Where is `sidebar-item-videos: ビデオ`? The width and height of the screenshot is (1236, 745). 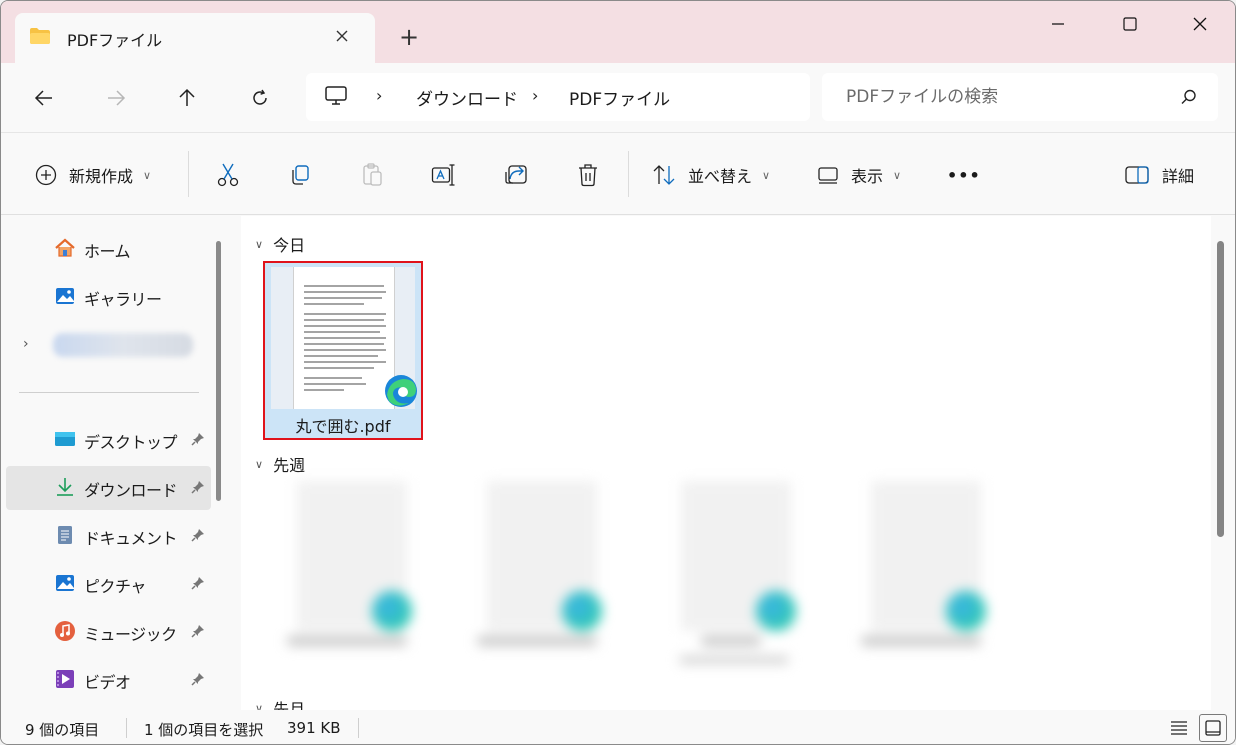 sidebar-item-videos: ビデオ is located at coordinates (108, 680).